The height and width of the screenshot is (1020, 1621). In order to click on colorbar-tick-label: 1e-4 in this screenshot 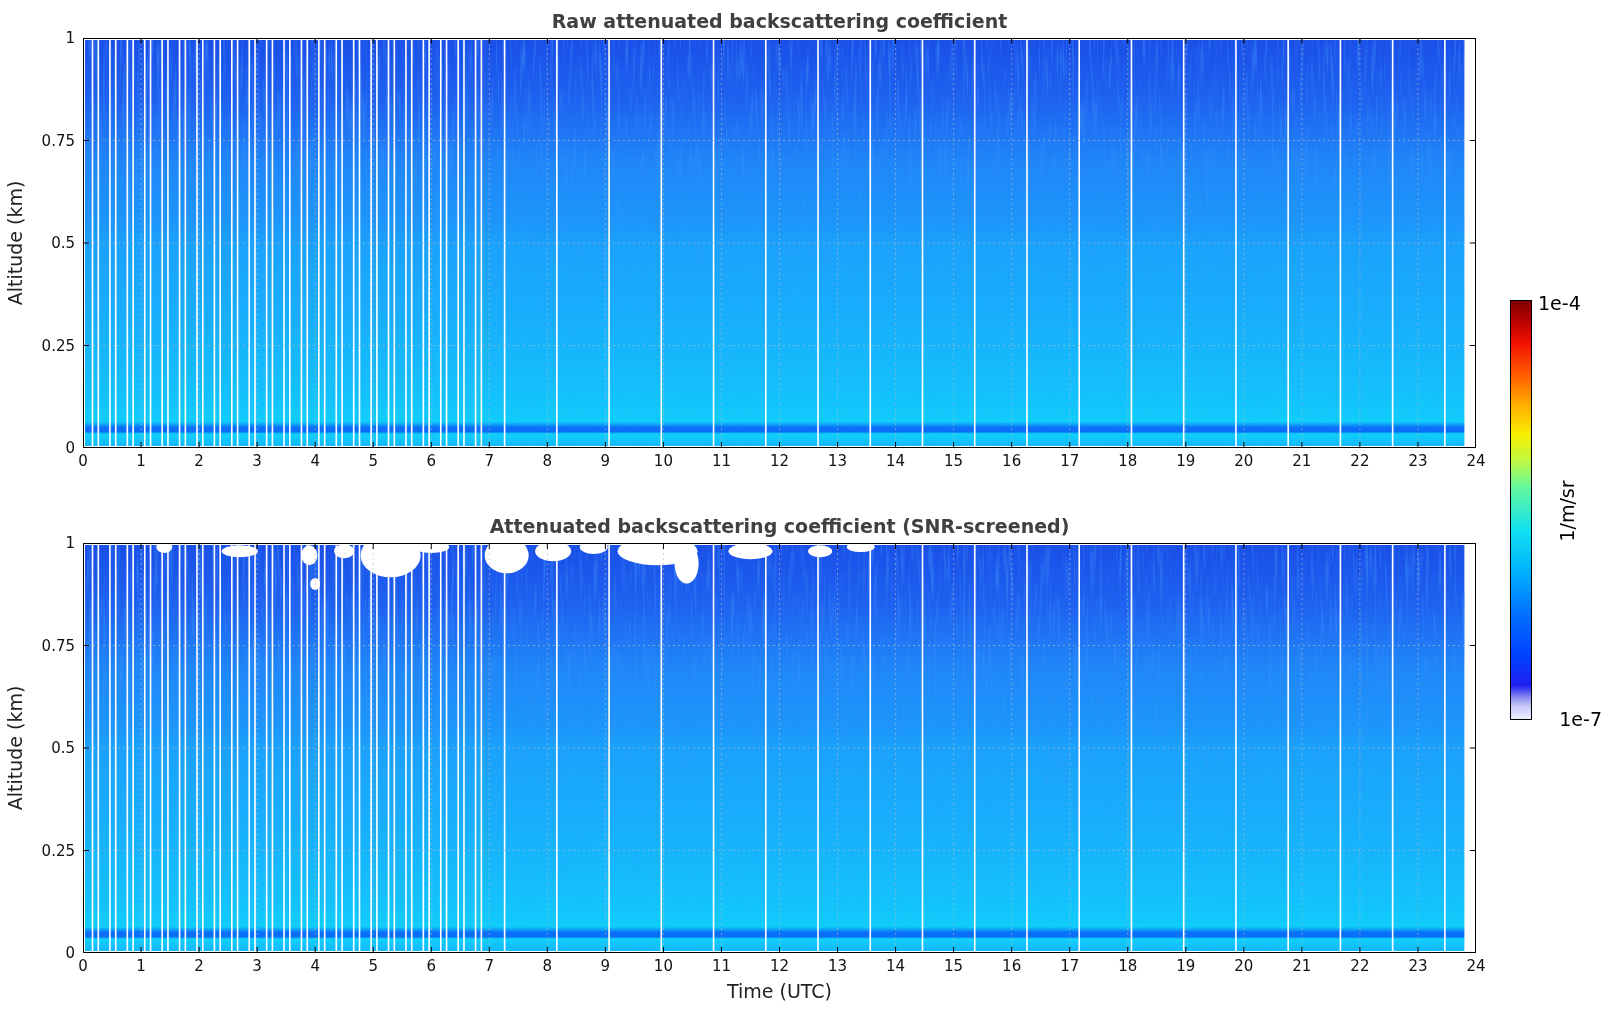, I will do `click(1559, 303)`.